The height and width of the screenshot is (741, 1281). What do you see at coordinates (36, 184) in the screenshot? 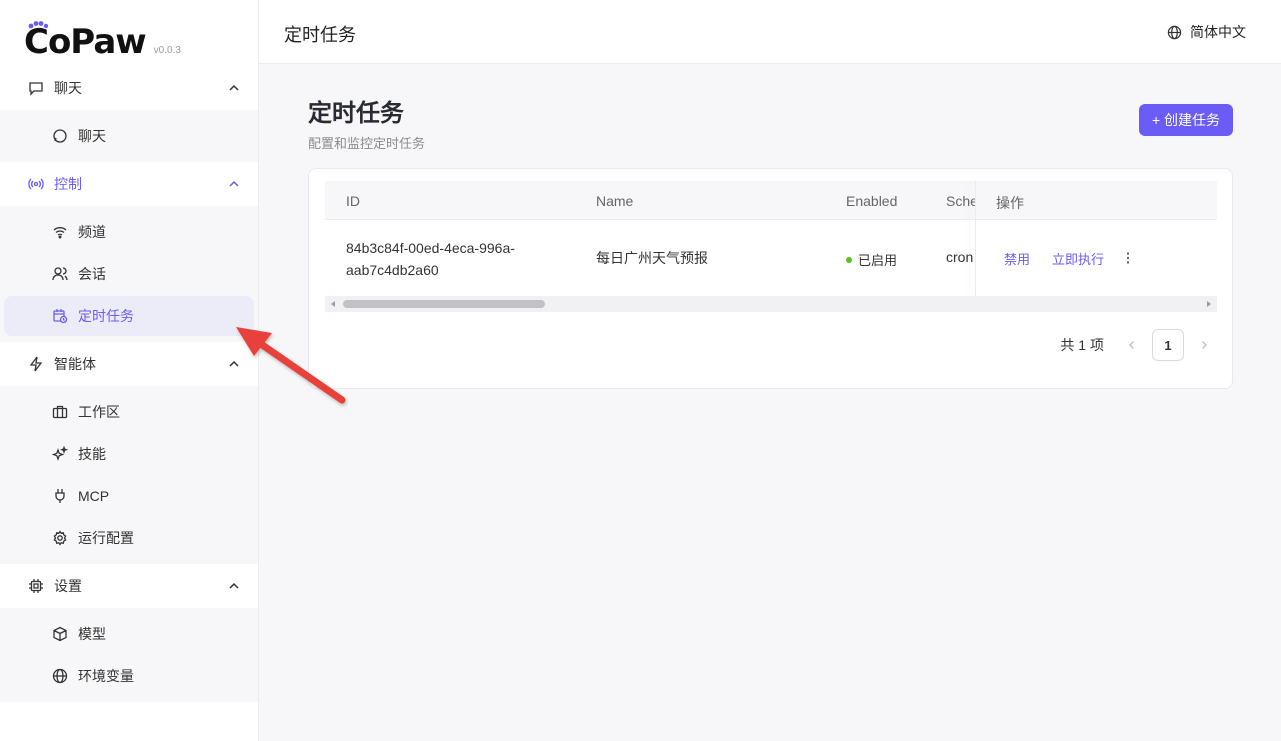
I see `broadcast-icon` at bounding box center [36, 184].